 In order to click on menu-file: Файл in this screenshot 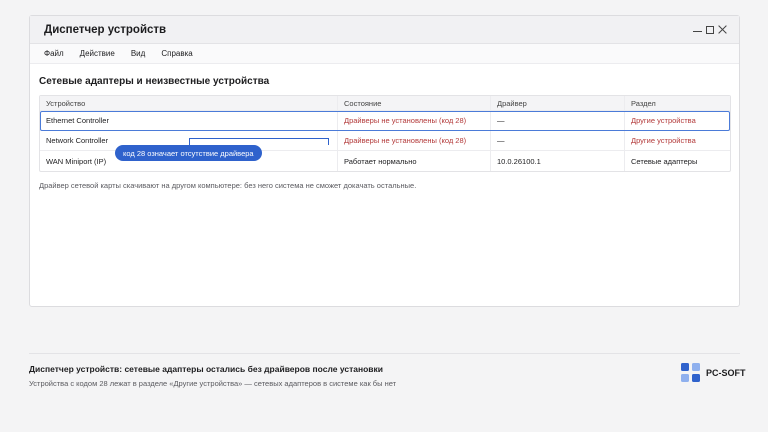, I will do `click(54, 53)`.